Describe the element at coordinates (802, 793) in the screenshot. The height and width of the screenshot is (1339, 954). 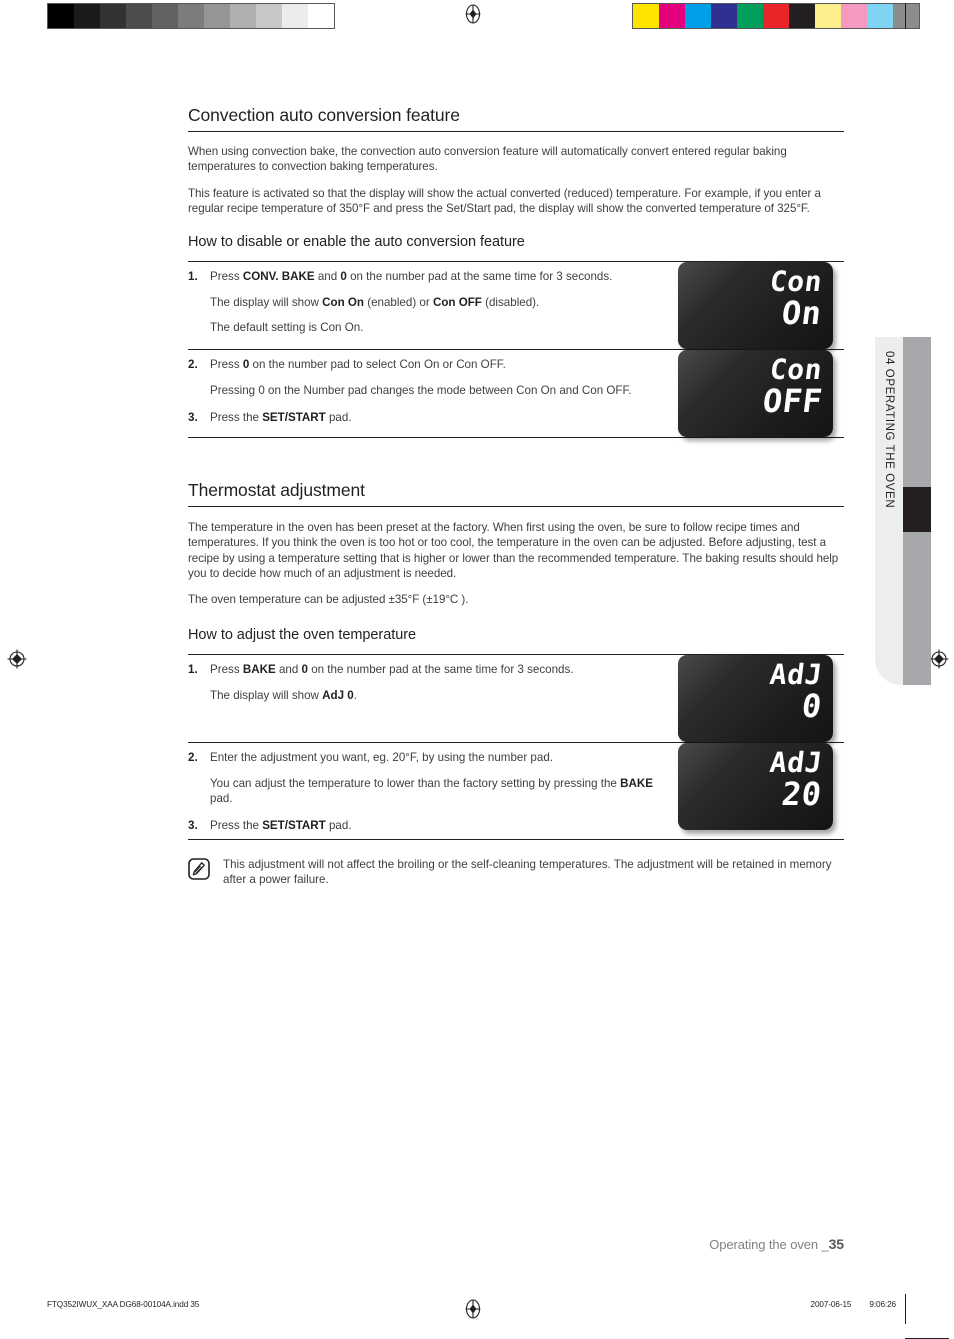
I see `led-display-line-2: 20` at that location.